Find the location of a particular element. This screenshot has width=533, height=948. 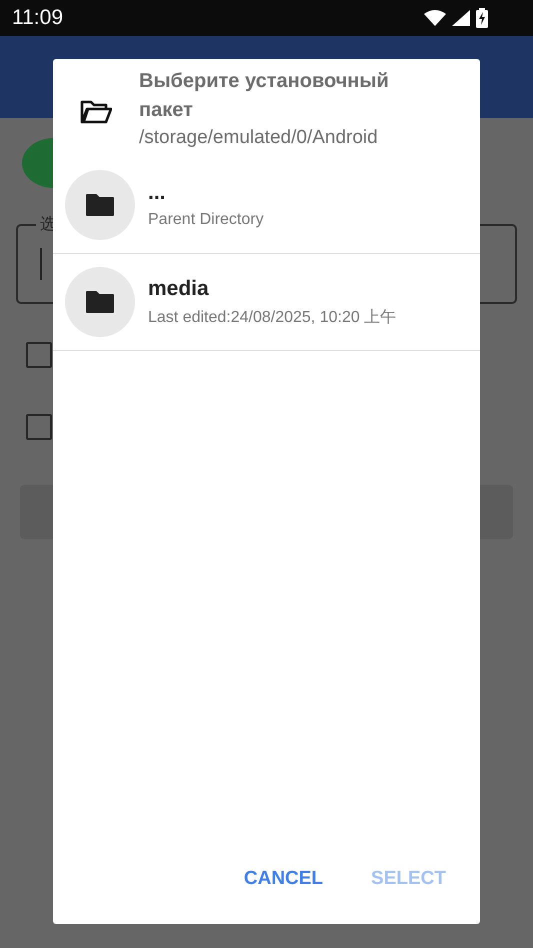

folder-detail: Last edited:24/08/2025, 10:20 上午 is located at coordinates (272, 318).